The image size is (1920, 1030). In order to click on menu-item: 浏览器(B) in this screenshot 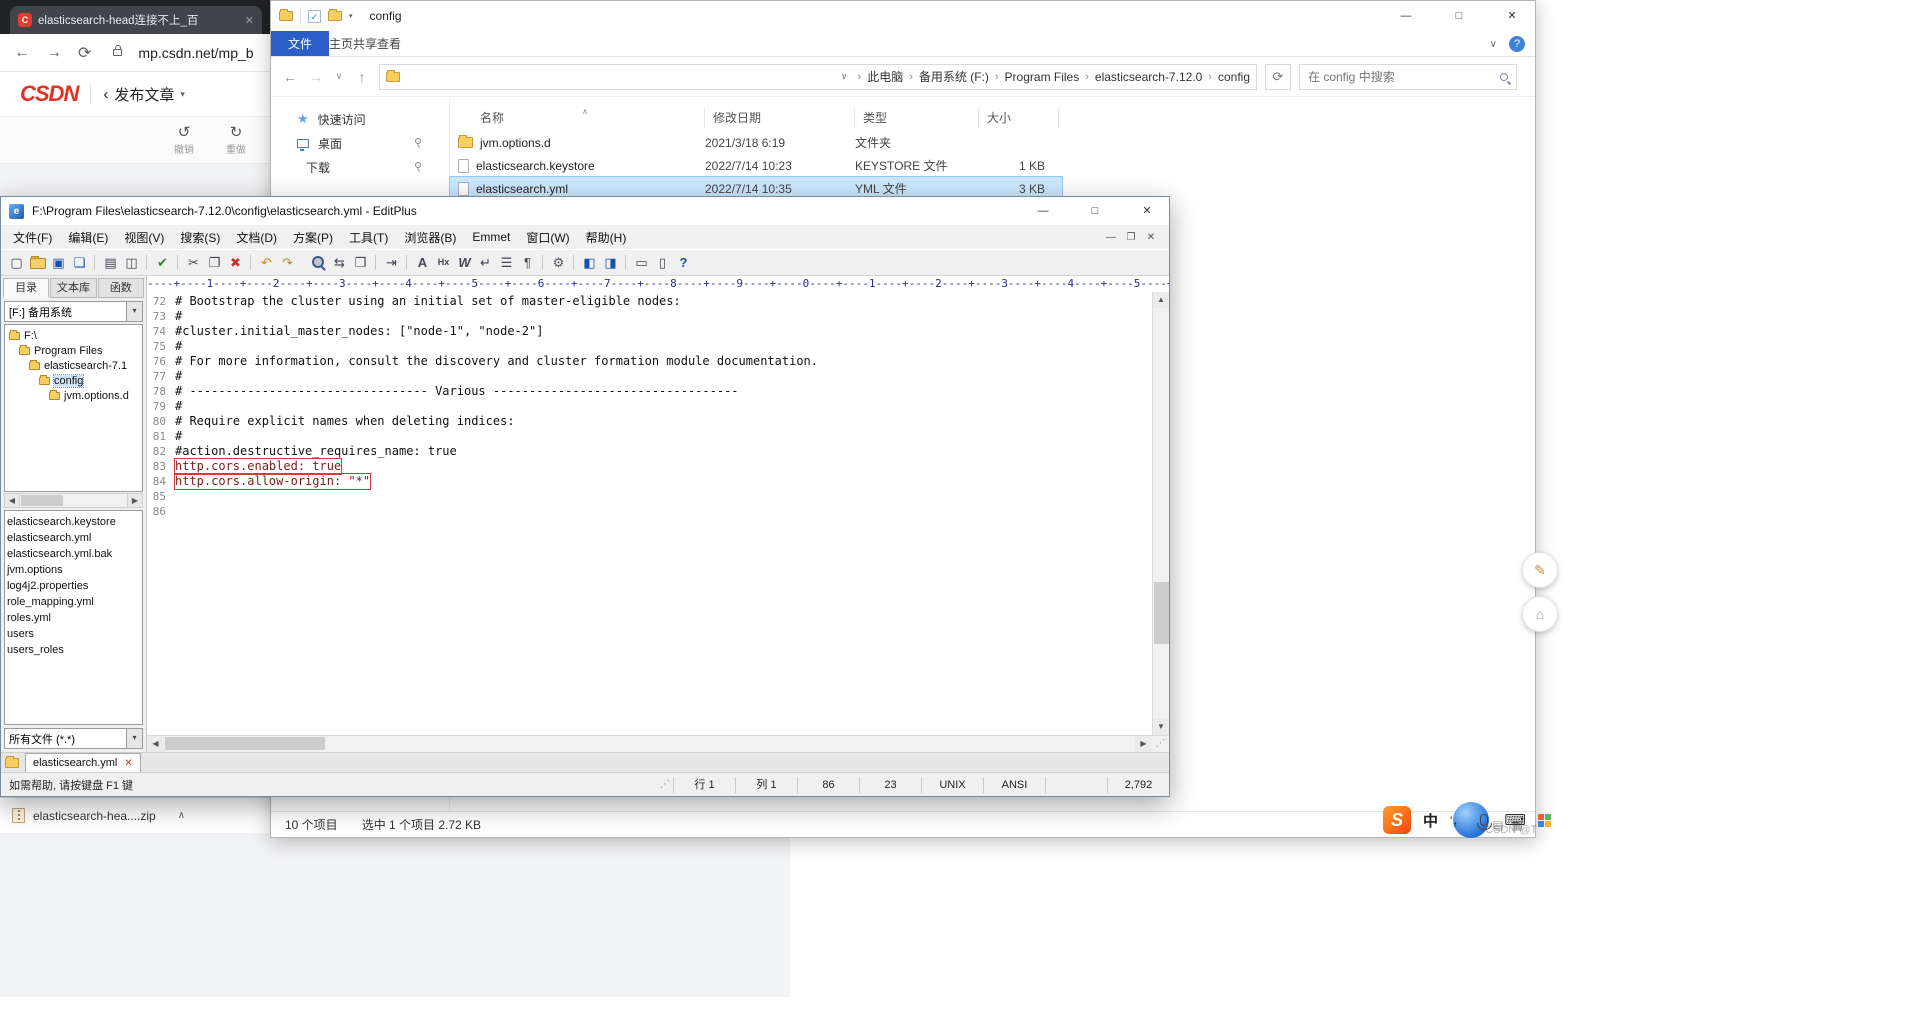, I will do `click(430, 237)`.